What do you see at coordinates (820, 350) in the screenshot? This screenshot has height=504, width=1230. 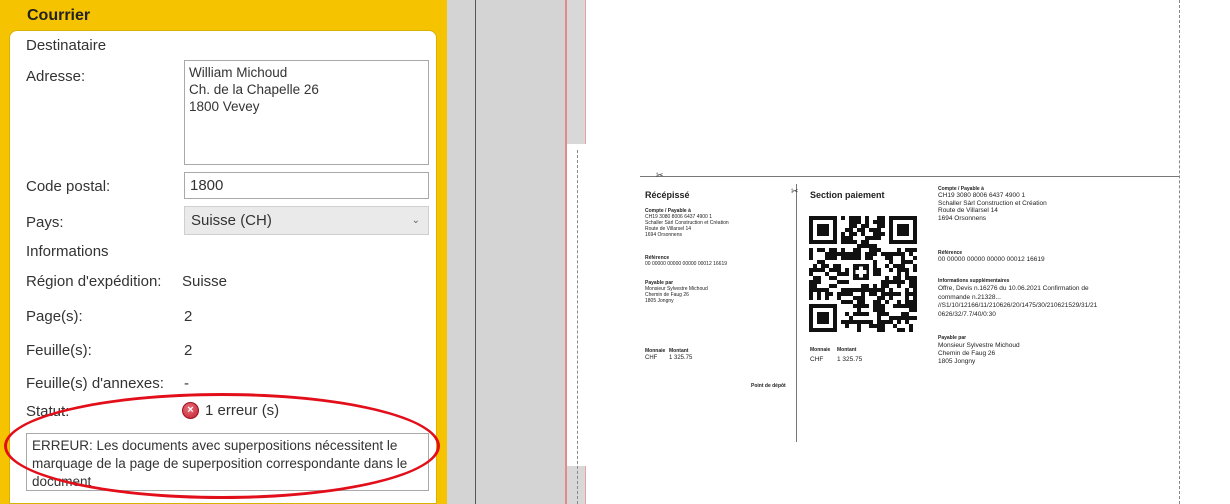 I see `payment-currency-label: Monnaie` at bounding box center [820, 350].